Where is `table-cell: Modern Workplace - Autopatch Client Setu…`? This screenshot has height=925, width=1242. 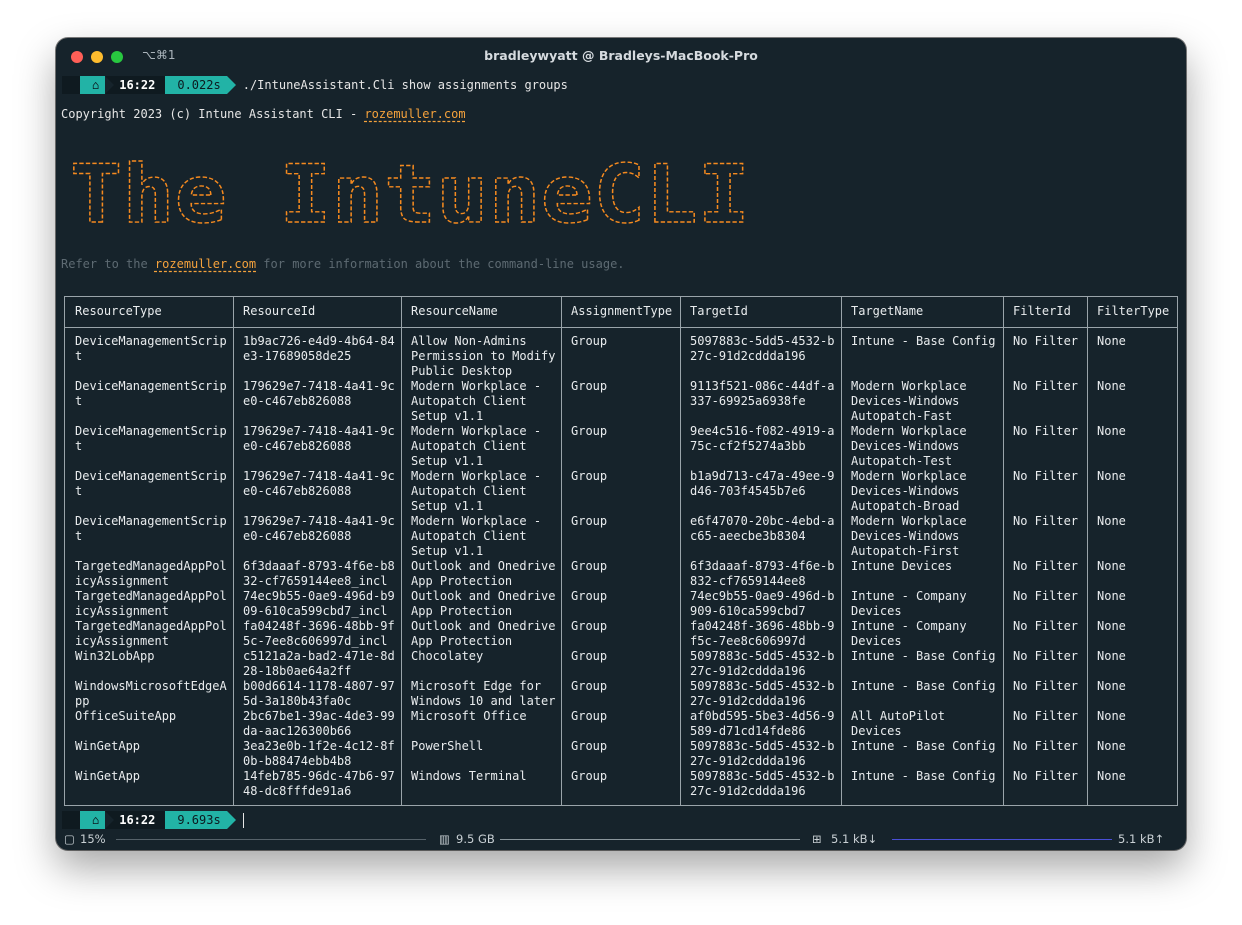
table-cell: Modern Workplace - Autopatch Client Setu… is located at coordinates (476, 401).